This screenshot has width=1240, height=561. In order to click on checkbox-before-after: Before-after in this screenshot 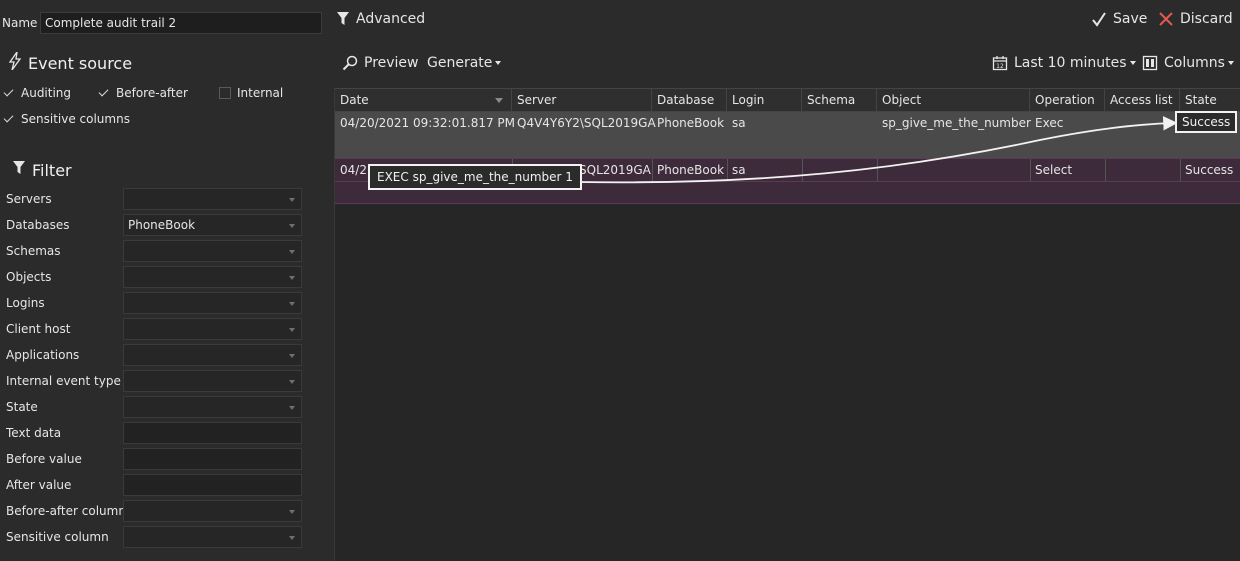, I will do `click(143, 93)`.